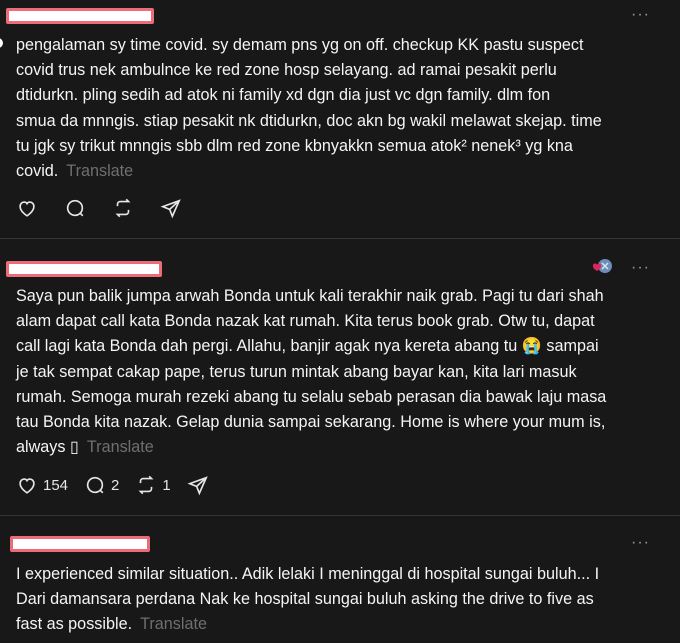 The width and height of the screenshot is (680, 643). I want to click on avatar-badge-icon, so click(603, 266).